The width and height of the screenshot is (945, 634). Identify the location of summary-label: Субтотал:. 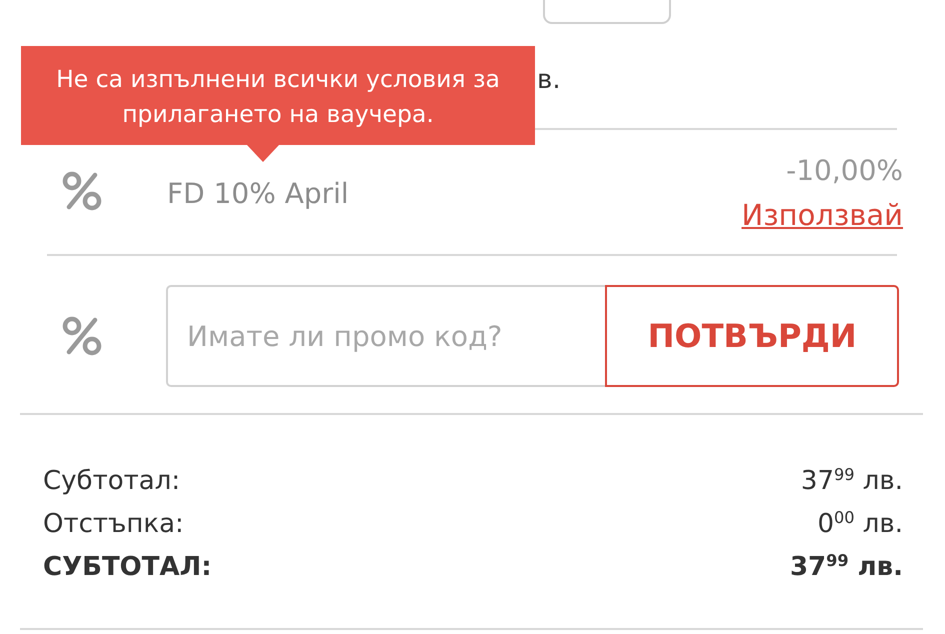
(111, 481).